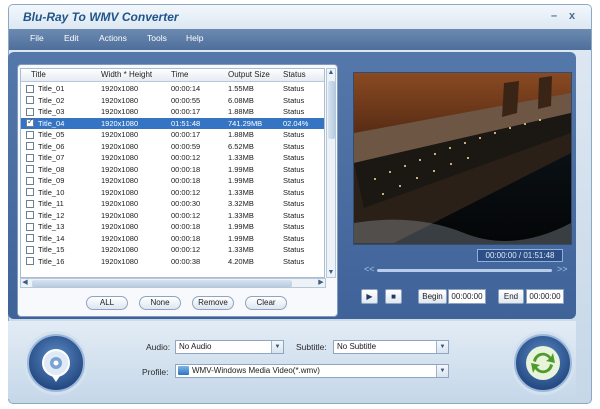  I want to click on row-time: 00:00:18, so click(186, 169).